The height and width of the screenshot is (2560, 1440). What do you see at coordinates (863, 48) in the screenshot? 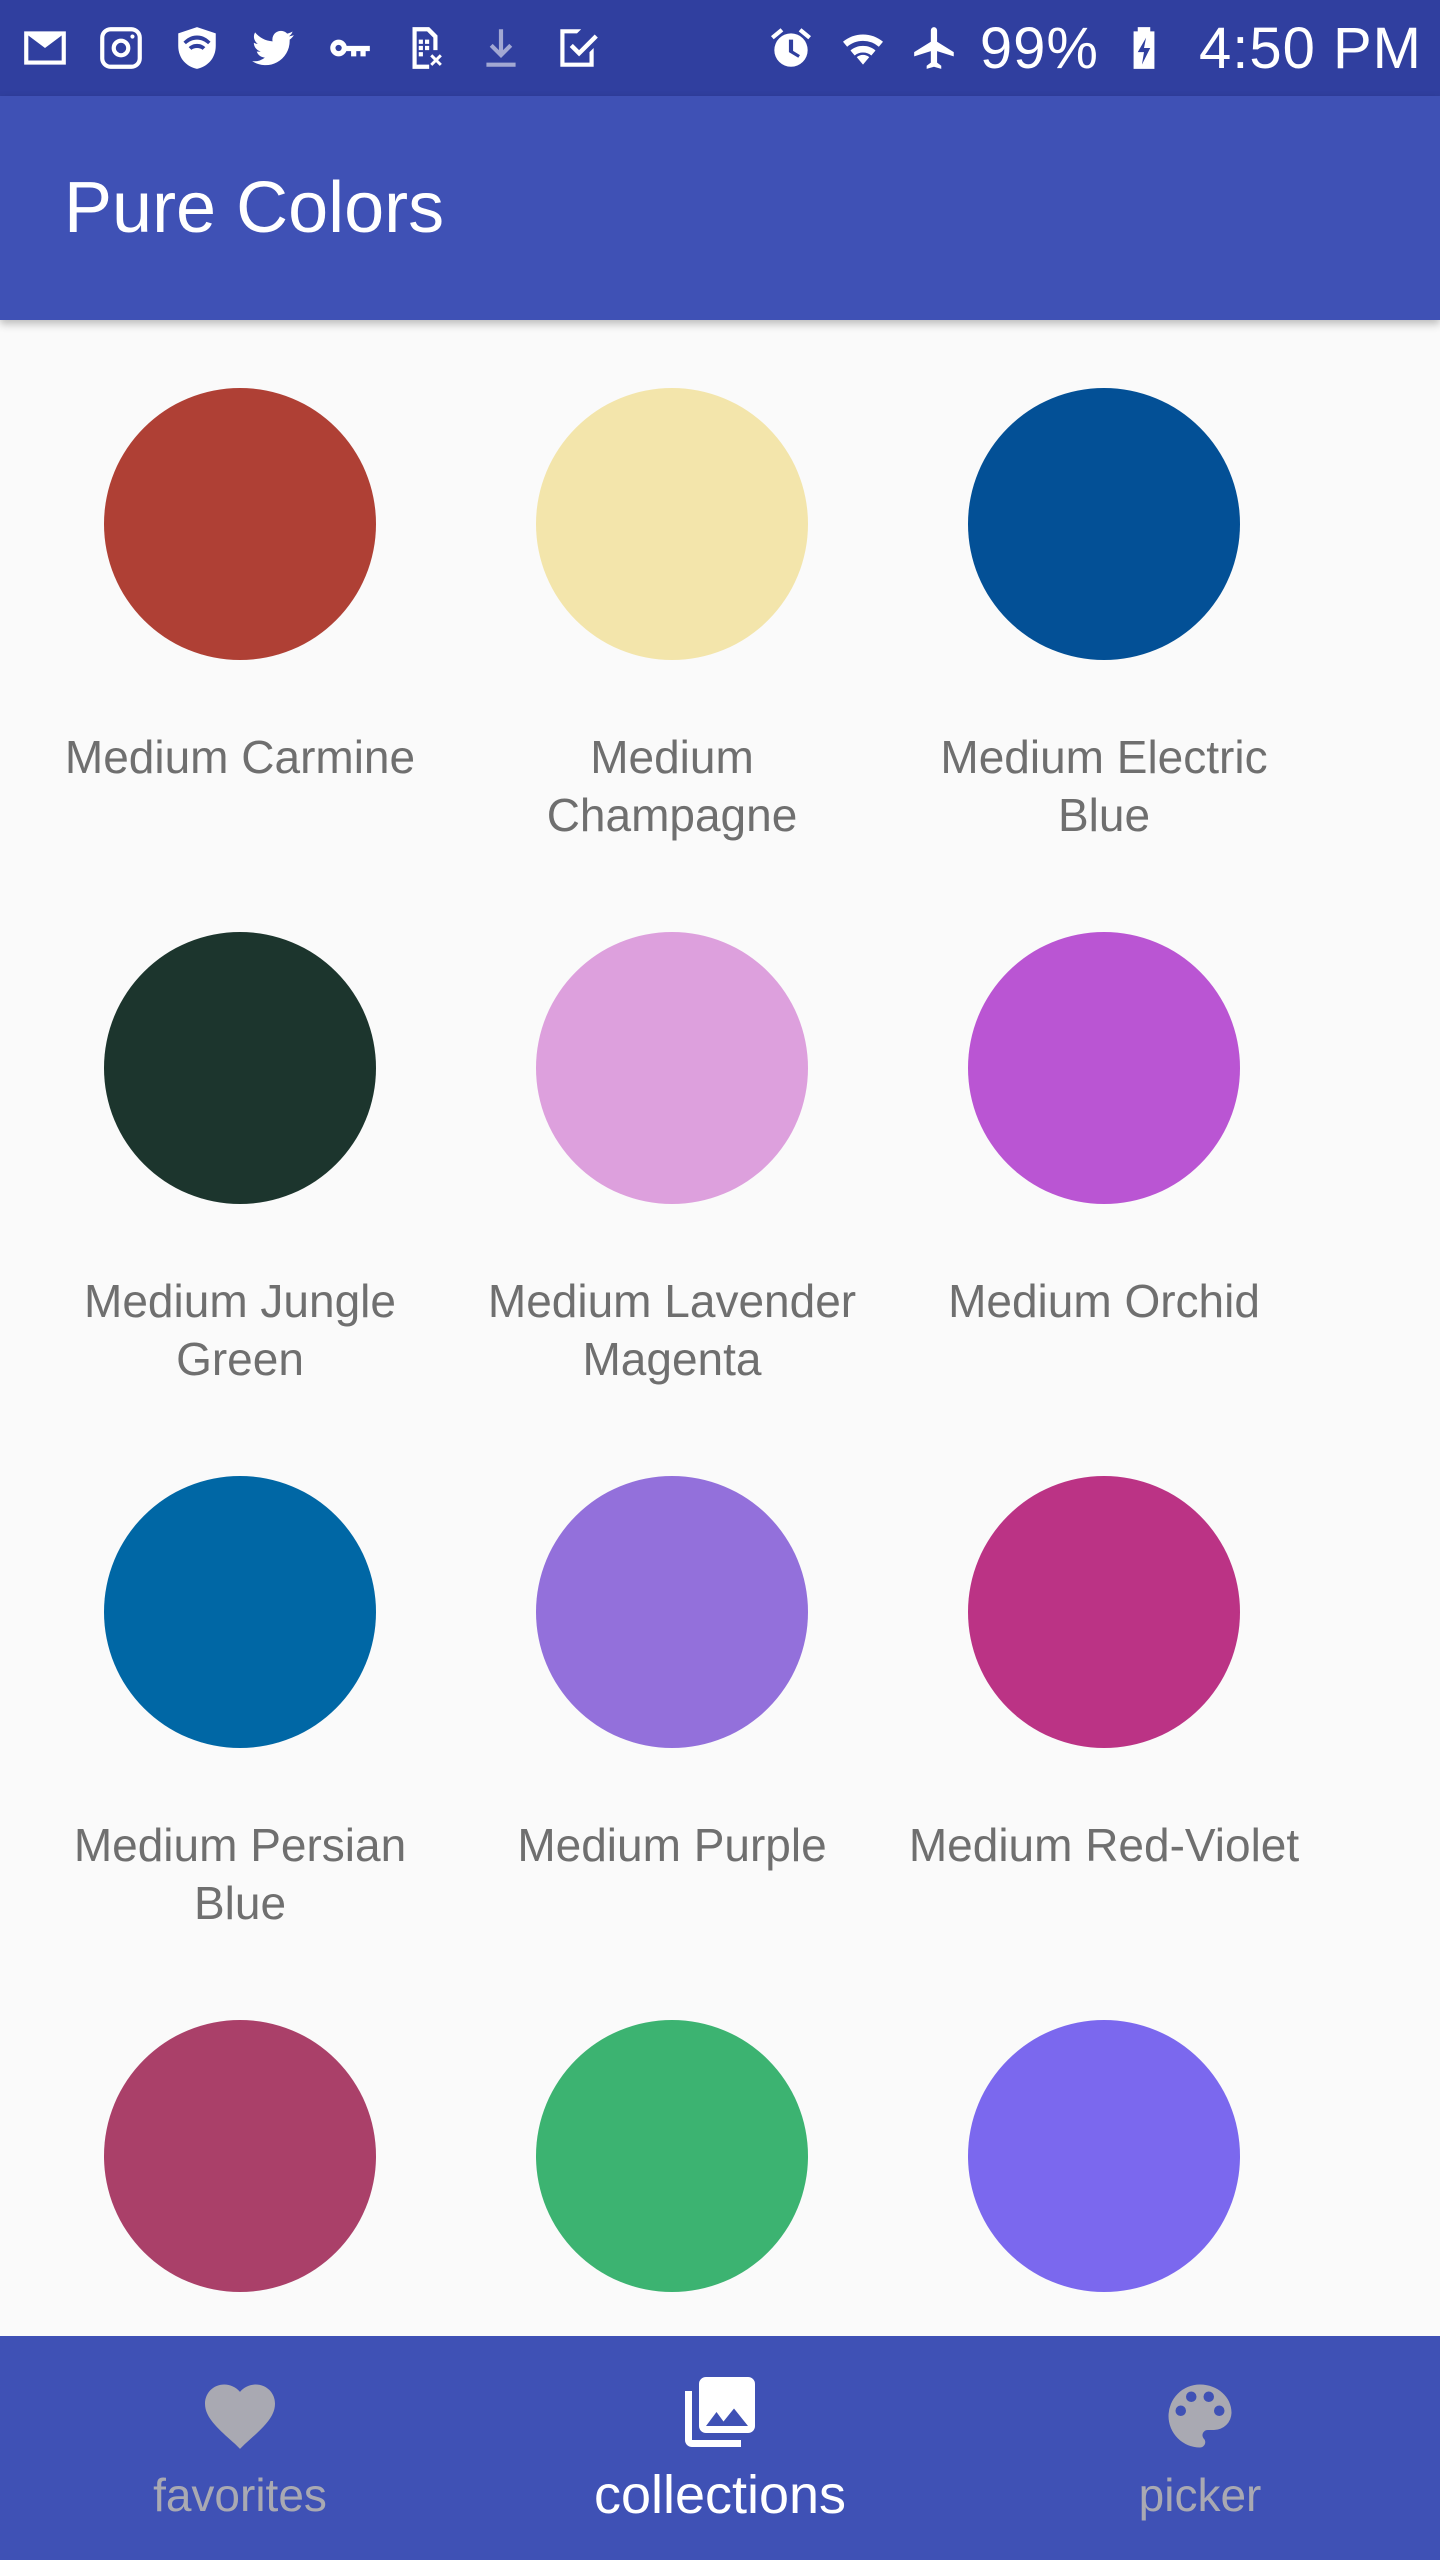
I see `wifi-icon` at bounding box center [863, 48].